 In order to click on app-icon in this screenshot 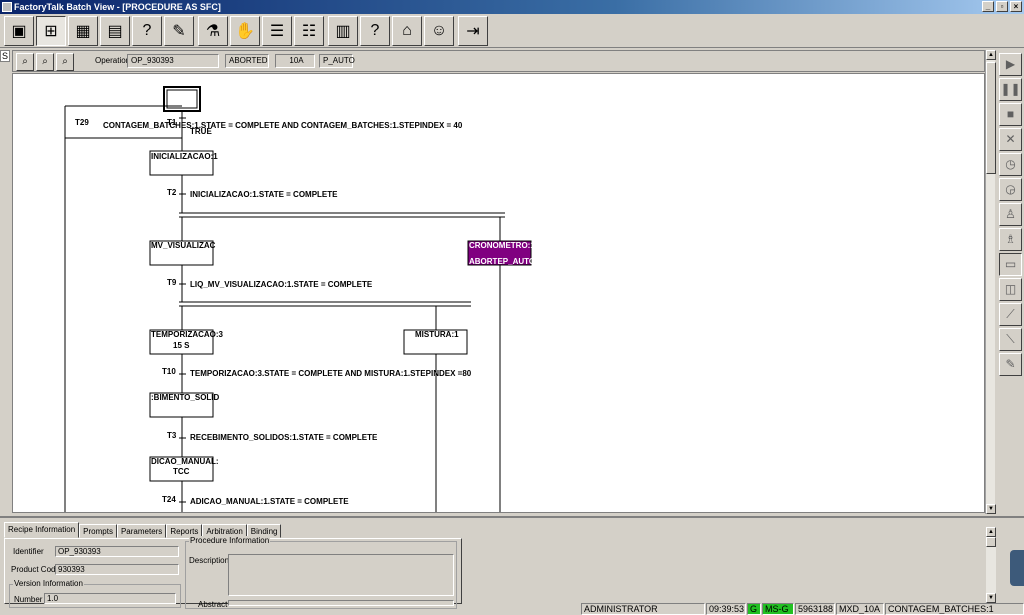, I will do `click(7, 7)`.